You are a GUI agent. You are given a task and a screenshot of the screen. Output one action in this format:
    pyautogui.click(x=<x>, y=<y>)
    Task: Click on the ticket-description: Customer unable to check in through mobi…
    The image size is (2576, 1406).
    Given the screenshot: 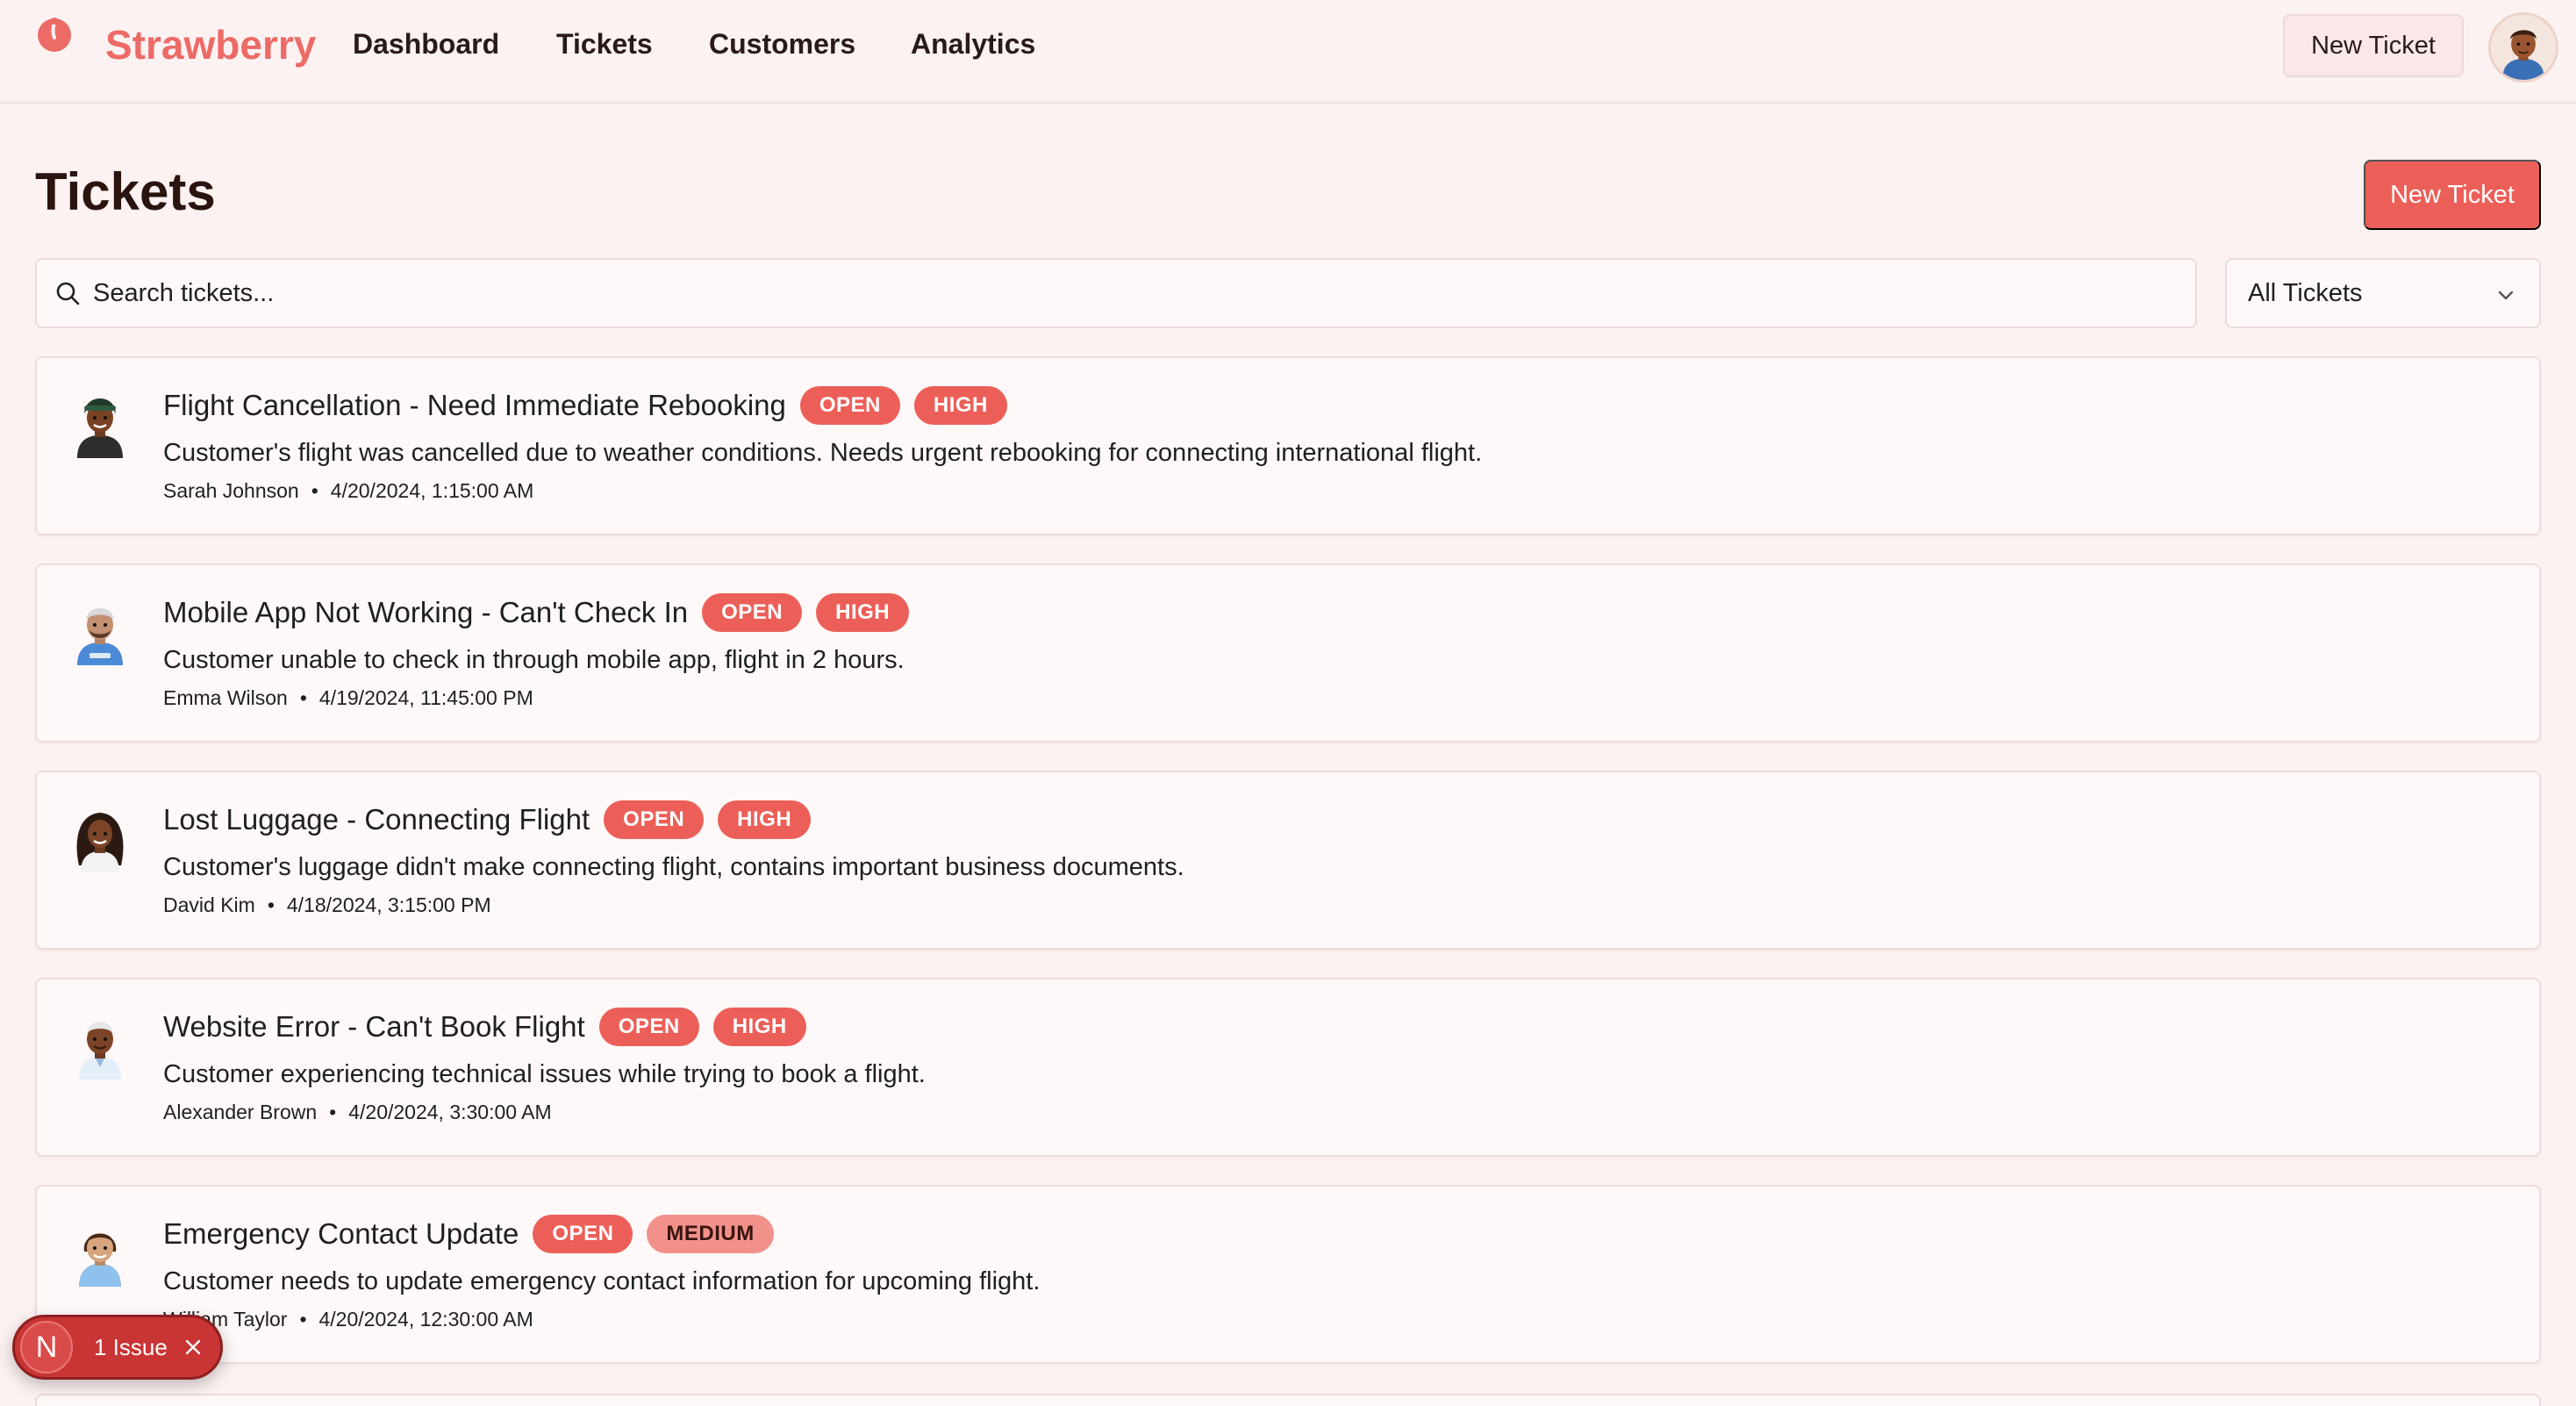 What is the action you would take?
    pyautogui.click(x=534, y=660)
    